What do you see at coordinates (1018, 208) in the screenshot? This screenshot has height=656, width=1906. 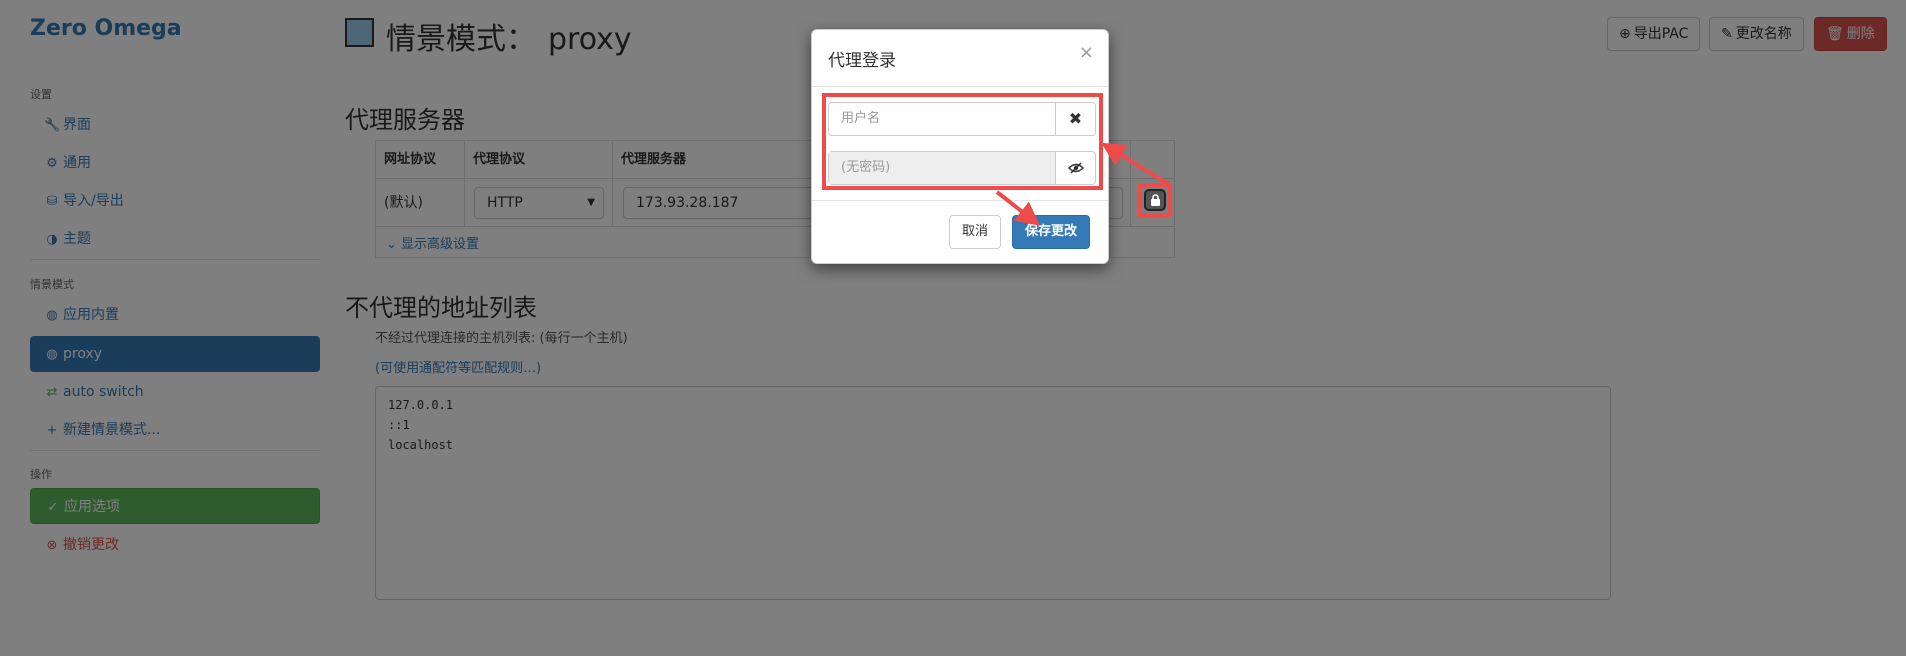 I see `arrow-credentials-to-save` at bounding box center [1018, 208].